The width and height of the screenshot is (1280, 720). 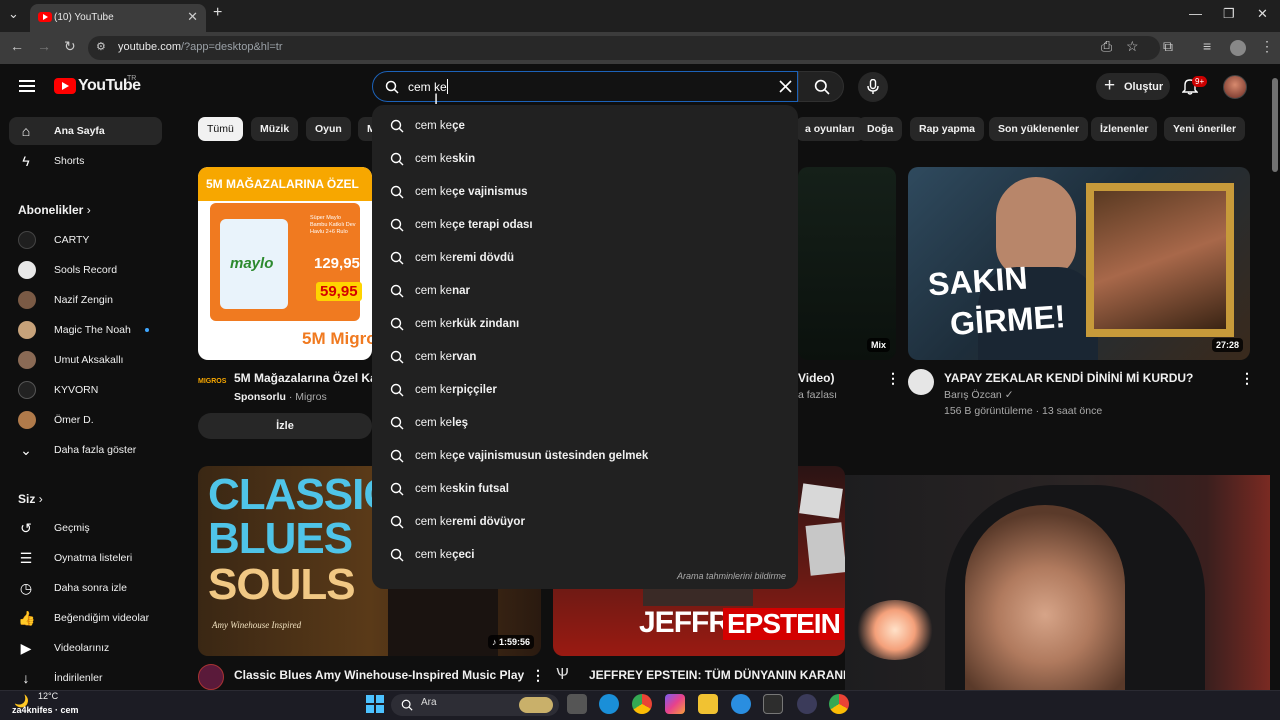 I want to click on ai-video-thumbnail: SAKIN GİRME! 27:28, so click(x=1079, y=263).